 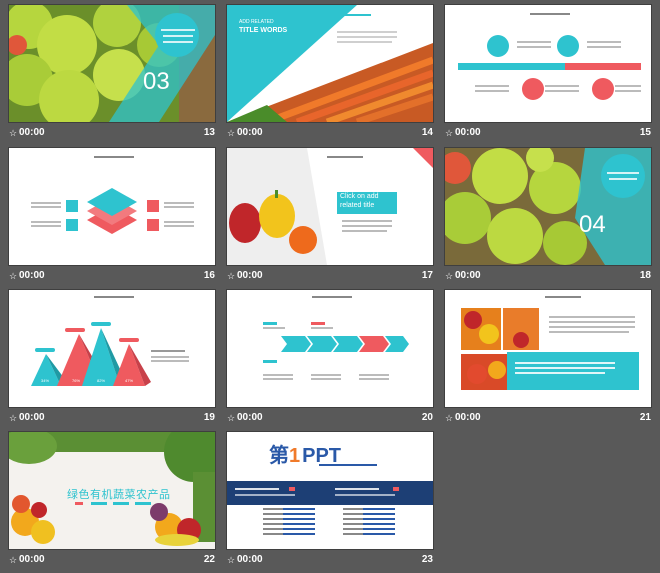 I want to click on vegetables-text-layout, so click(x=548, y=348).